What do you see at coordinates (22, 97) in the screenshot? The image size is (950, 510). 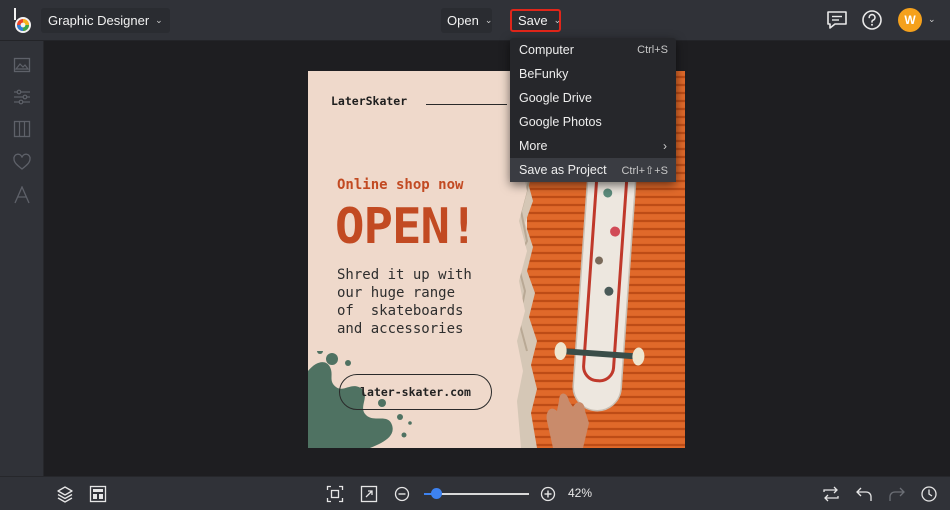 I see `sliders-icon` at bounding box center [22, 97].